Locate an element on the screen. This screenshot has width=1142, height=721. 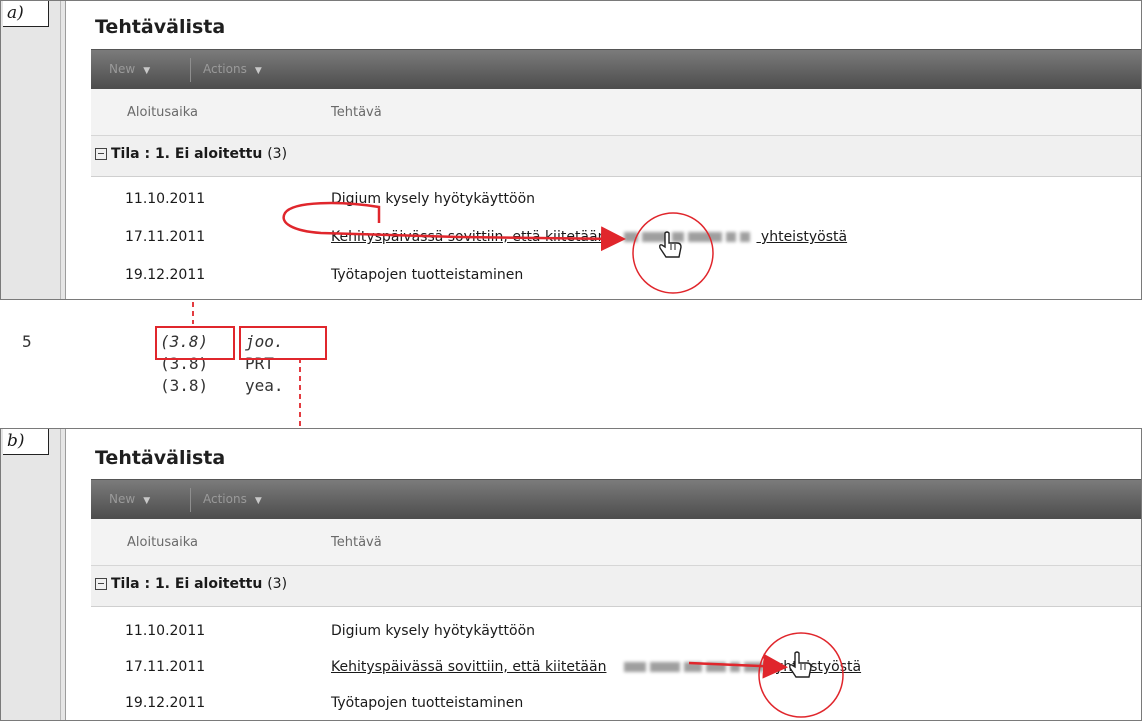
transcript-word: yea. is located at coordinates (264, 385).